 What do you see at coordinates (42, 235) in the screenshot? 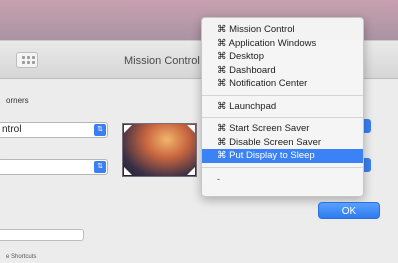
I see `modifier-shortcut-popup` at bounding box center [42, 235].